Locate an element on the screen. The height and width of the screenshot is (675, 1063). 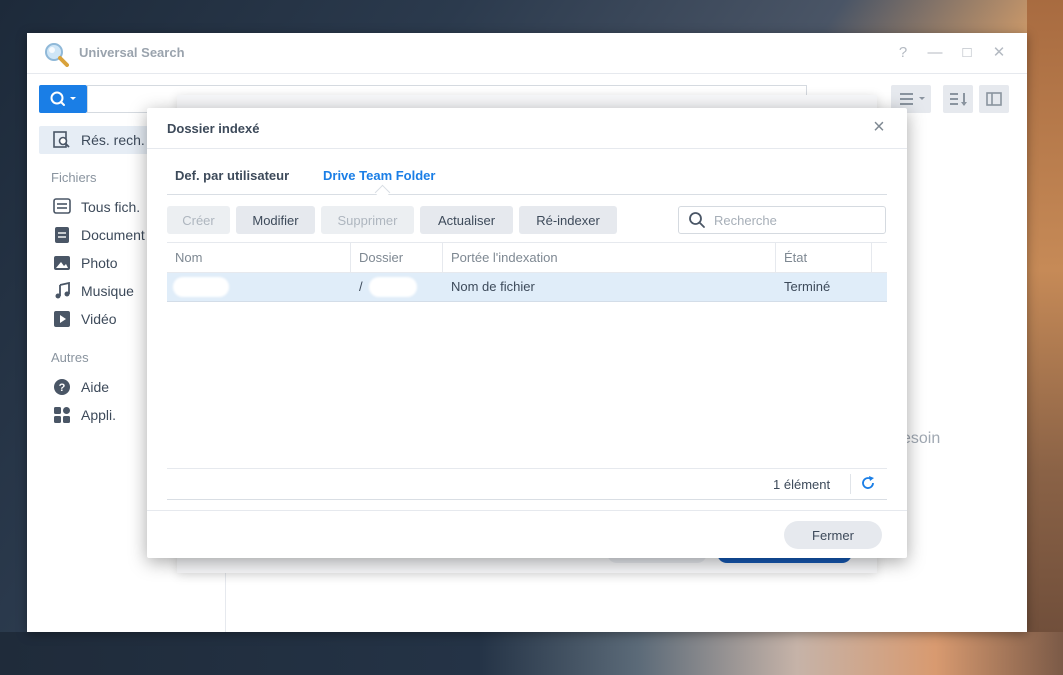
modify-button: Modifier is located at coordinates (275, 220).